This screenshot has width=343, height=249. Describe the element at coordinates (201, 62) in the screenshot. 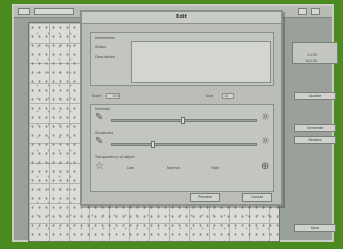

I see `description-field` at that location.